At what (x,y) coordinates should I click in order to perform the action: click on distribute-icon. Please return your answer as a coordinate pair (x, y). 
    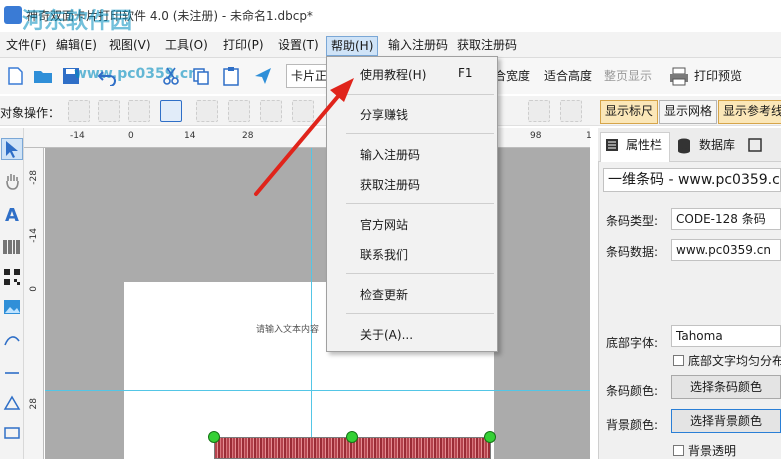
    Looking at the image, I should click on (539, 111).